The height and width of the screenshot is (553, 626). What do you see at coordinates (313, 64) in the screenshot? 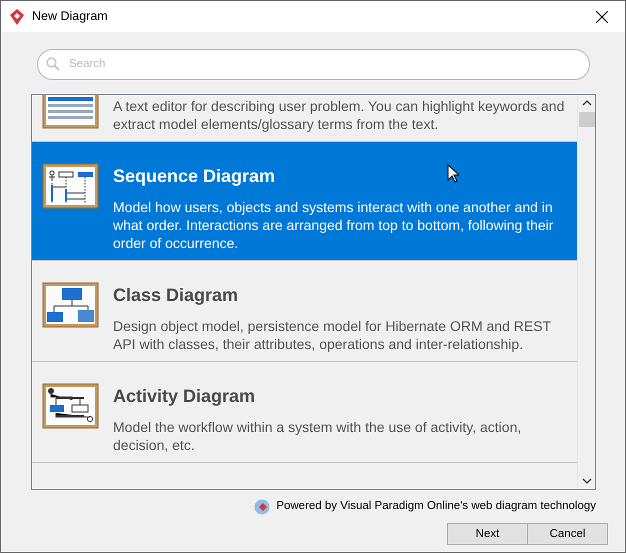
I see `search-field: Search` at bounding box center [313, 64].